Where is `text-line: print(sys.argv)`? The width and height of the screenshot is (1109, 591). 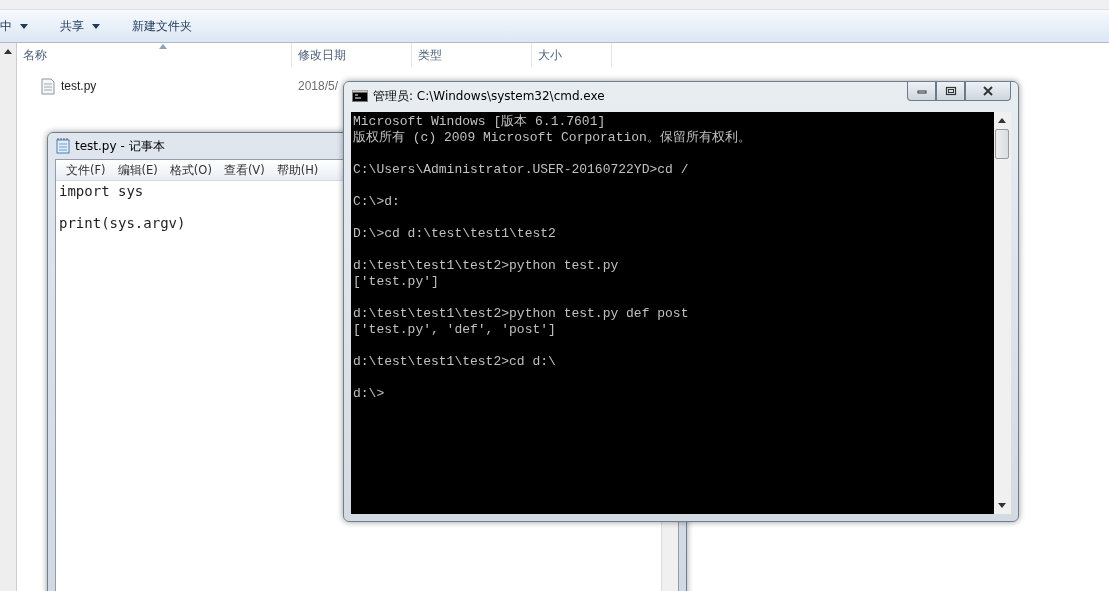
text-line: print(sys.argv) is located at coordinates (122, 223).